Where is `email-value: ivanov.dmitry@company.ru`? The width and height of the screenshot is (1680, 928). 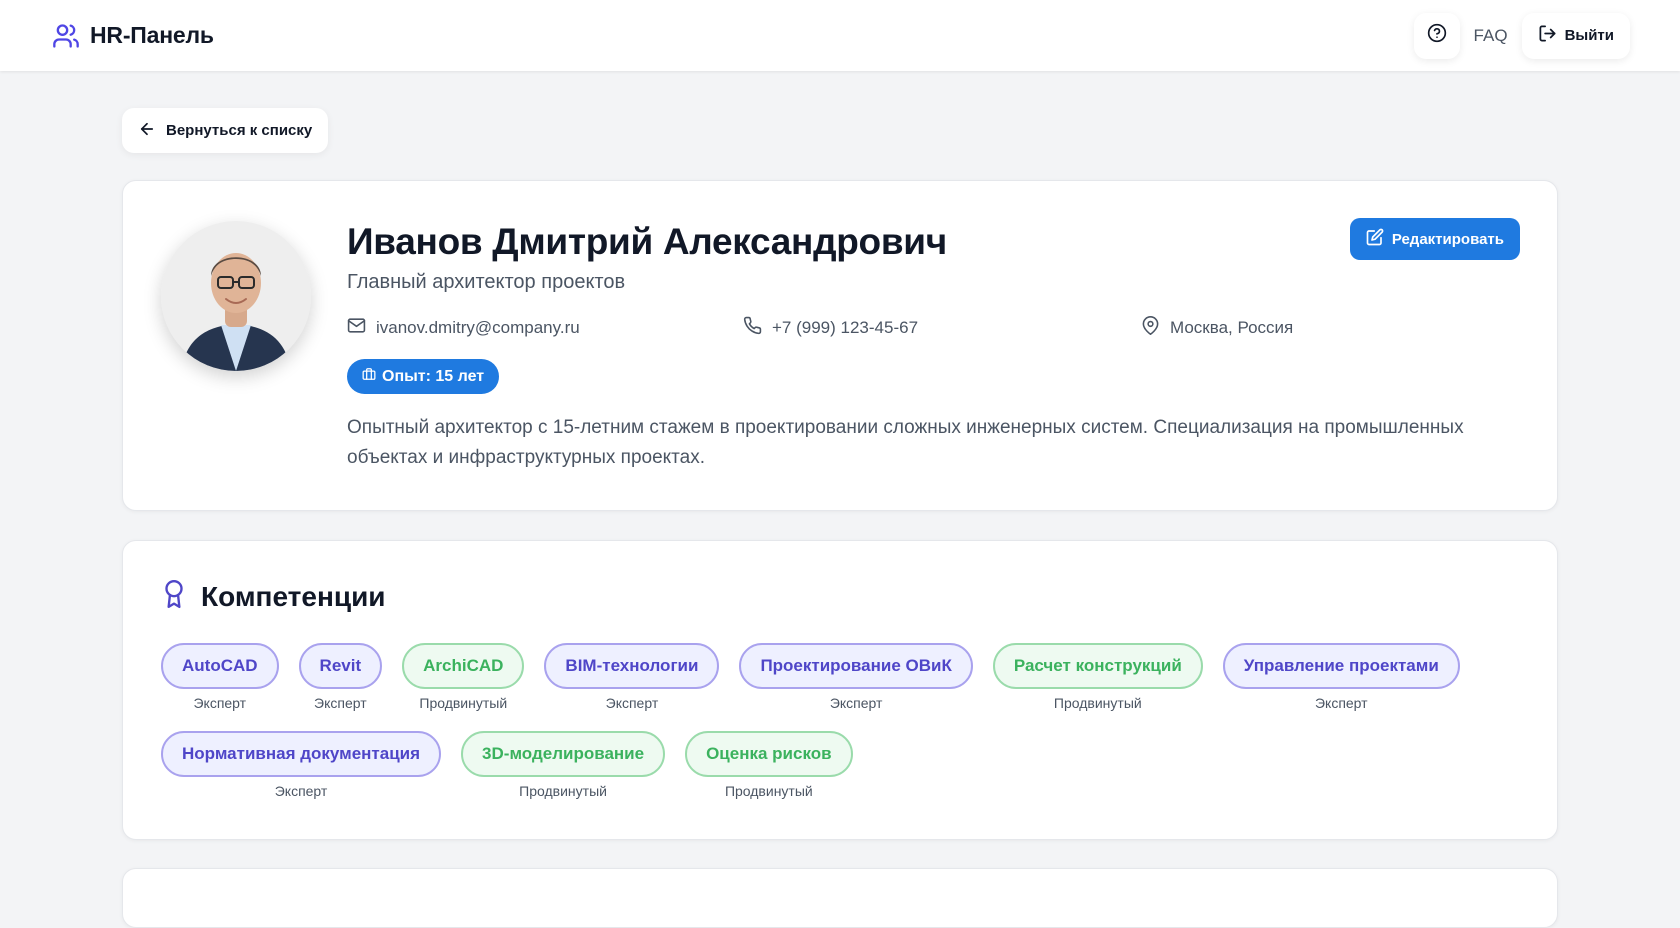
email-value: ivanov.dmitry@company.ru is located at coordinates (478, 327).